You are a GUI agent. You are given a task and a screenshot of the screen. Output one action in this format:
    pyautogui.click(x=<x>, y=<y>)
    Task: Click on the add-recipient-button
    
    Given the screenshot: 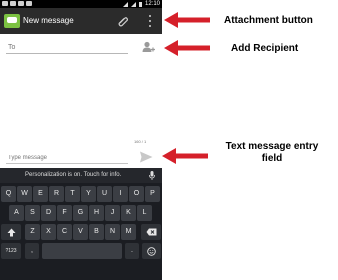 What is the action you would take?
    pyautogui.click(x=148, y=47)
    